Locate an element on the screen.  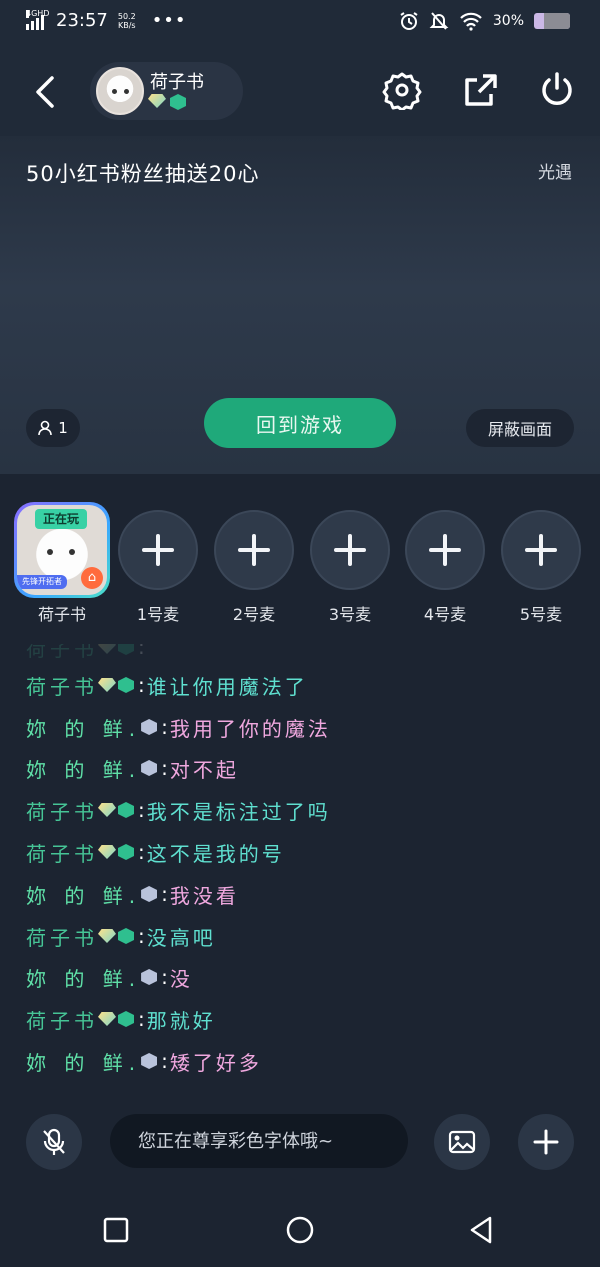
chat-message: 荷子书: 我不是标注过了吗 is located at coordinates (178, 810).